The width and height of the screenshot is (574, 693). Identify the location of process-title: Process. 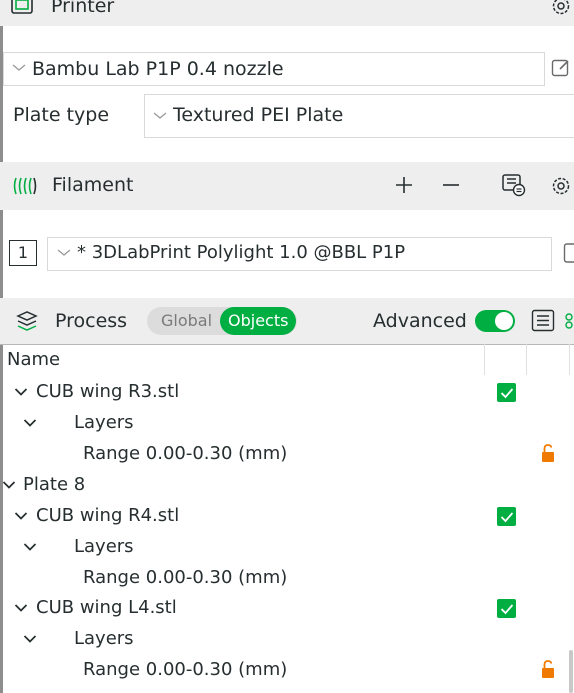
(91, 321).